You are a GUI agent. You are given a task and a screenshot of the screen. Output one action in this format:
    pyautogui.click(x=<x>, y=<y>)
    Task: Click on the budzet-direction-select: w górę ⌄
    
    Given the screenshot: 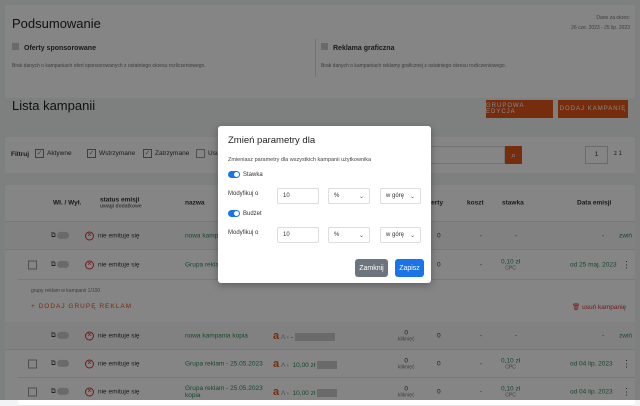 What is the action you would take?
    pyautogui.click(x=400, y=235)
    